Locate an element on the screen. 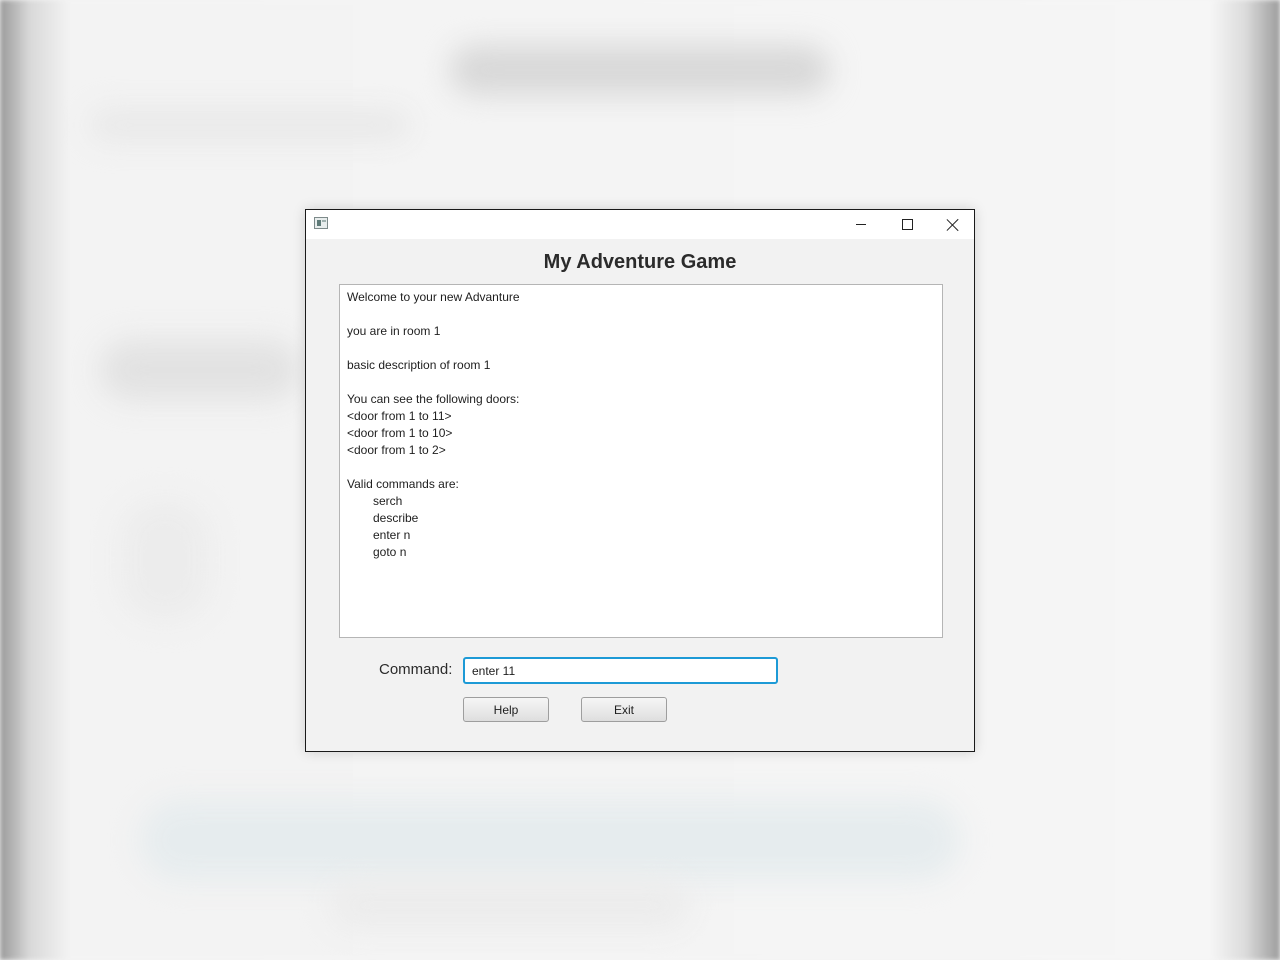 The height and width of the screenshot is (960, 1280). close-icon is located at coordinates (953, 225).